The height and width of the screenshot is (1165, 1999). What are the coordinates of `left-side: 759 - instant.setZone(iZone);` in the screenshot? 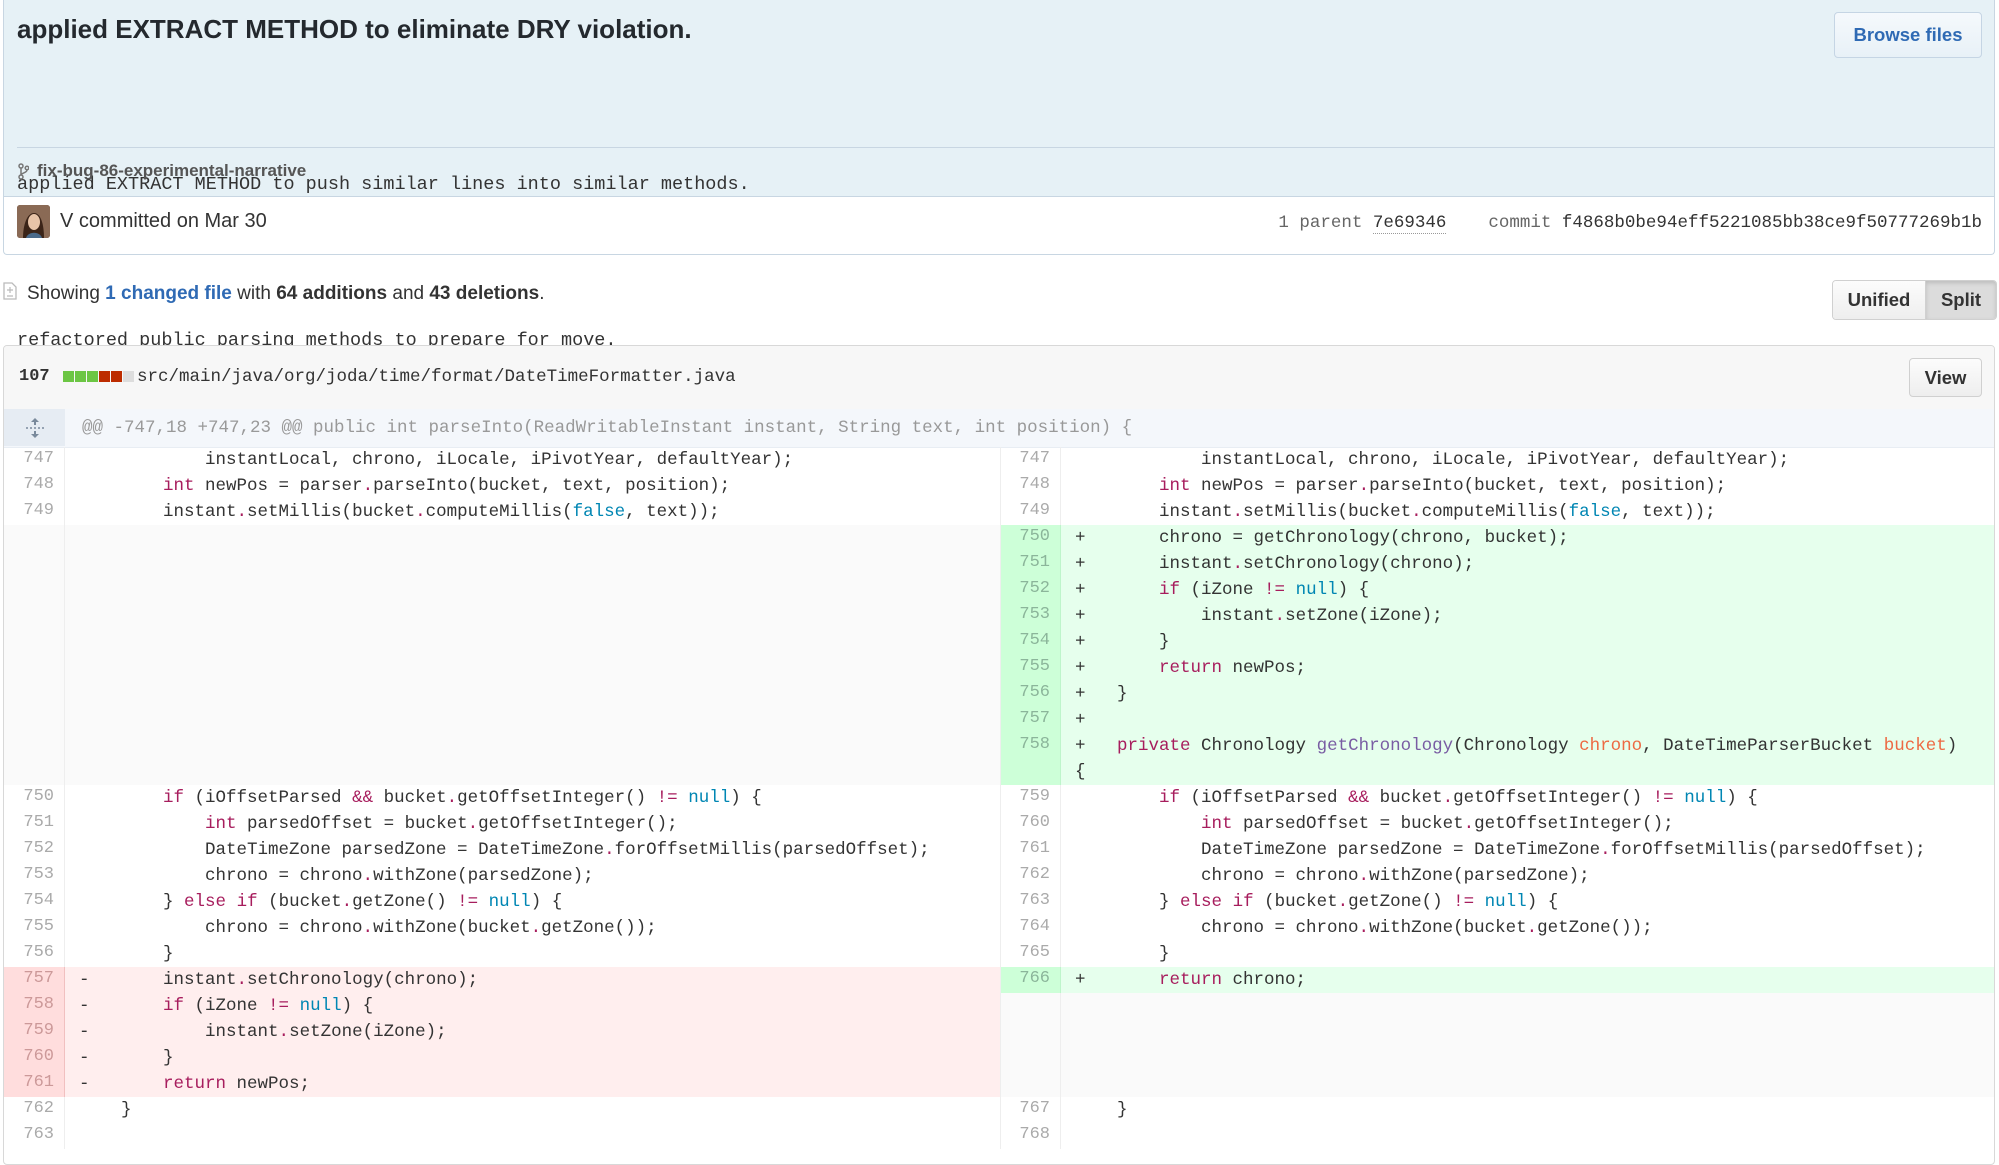 It's located at (502, 1032).